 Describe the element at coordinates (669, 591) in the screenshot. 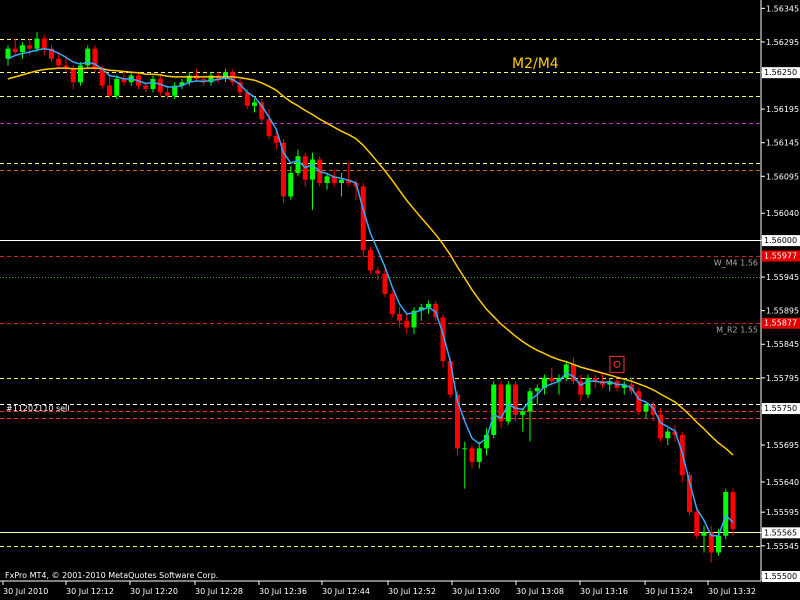

I see `x-tick-label: 30 Jul 13:24` at that location.